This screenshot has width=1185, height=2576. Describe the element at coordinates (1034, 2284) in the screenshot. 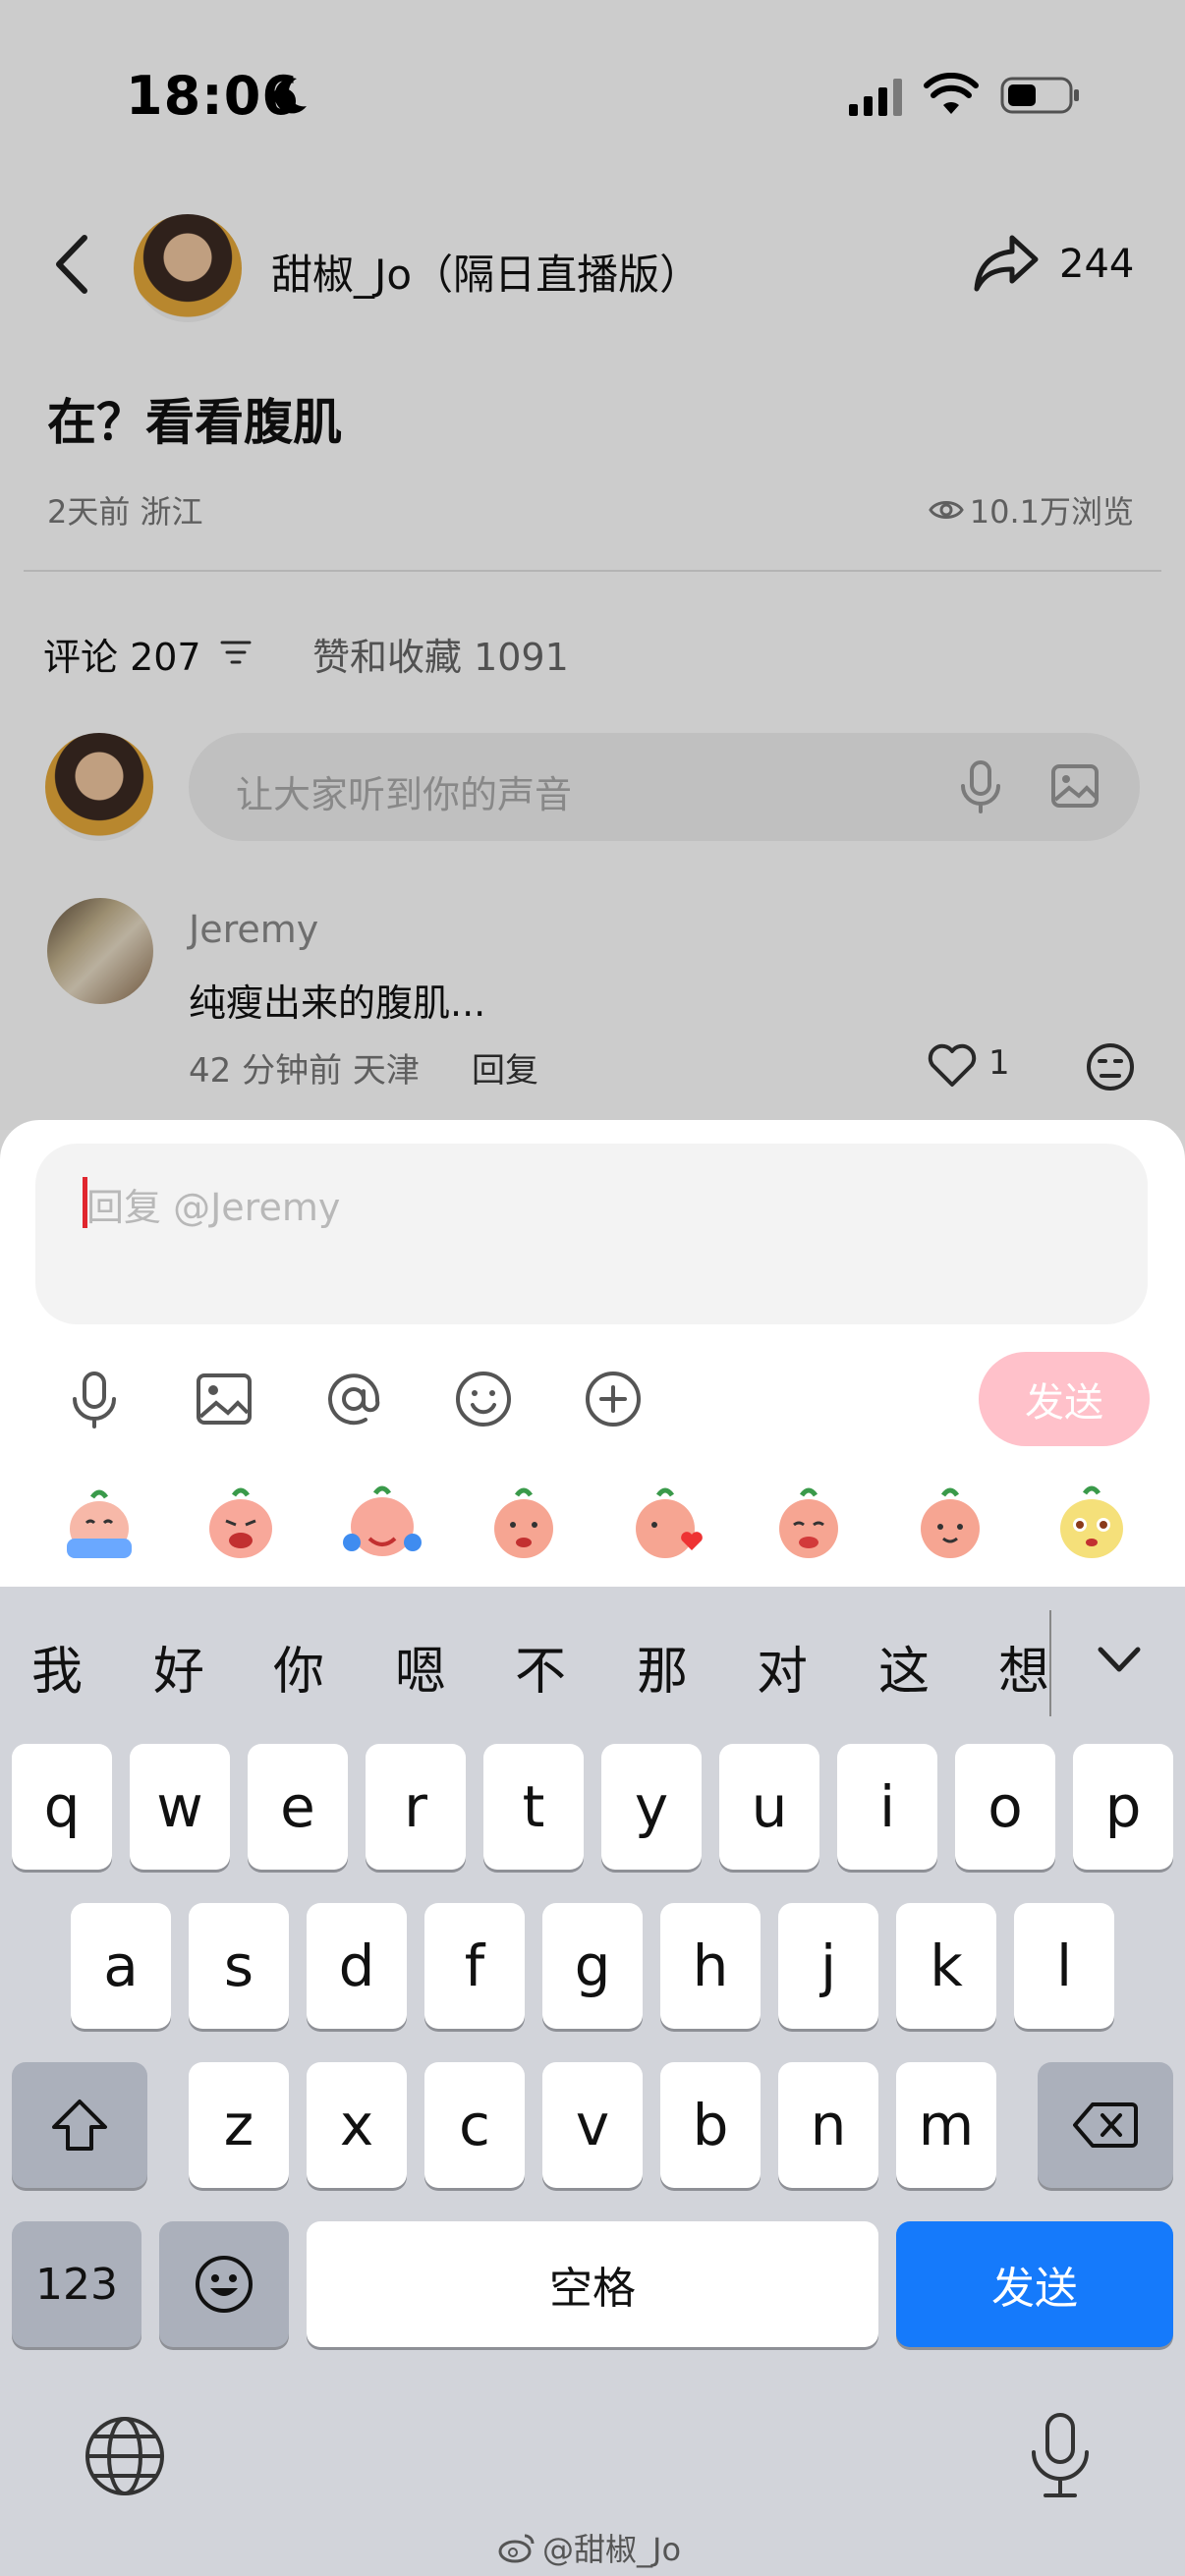

I see `keyboard-send-key: 发送` at that location.